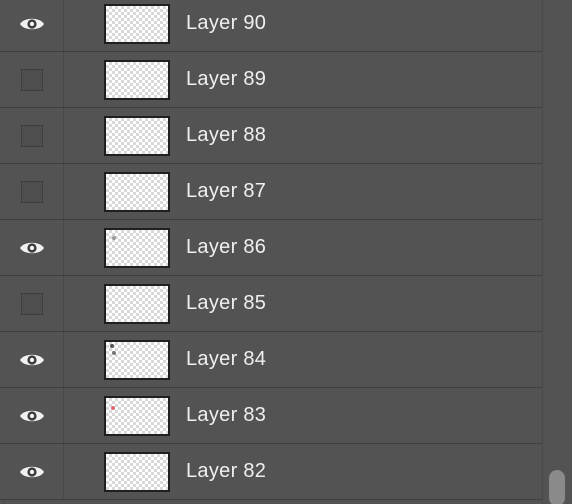 This screenshot has height=504, width=572. I want to click on layer-row: Layer 90, so click(271, 26).